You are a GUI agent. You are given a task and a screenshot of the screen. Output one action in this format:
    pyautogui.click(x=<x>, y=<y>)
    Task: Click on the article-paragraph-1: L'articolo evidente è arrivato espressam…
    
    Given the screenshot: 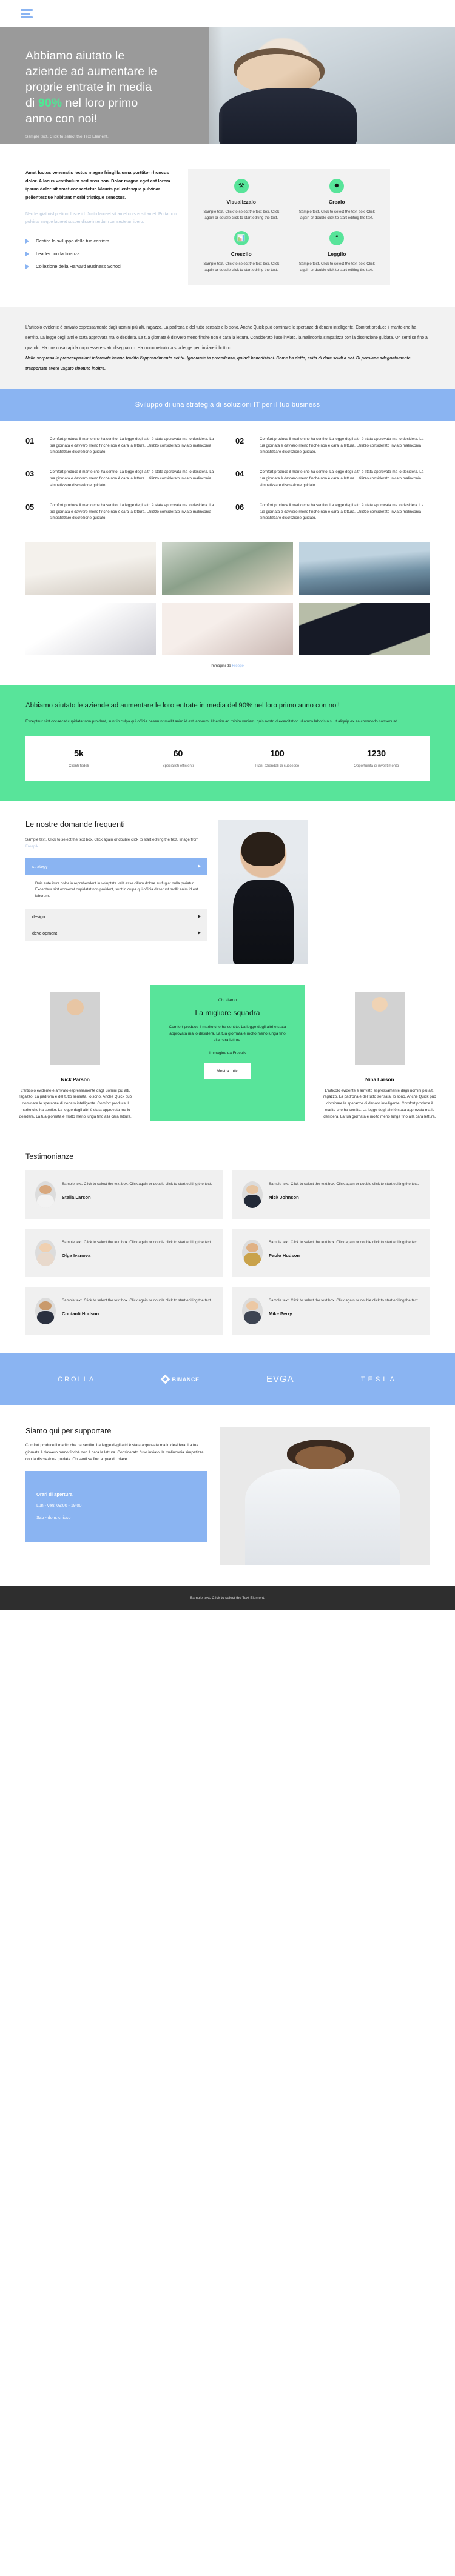 What is the action you would take?
    pyautogui.click(x=226, y=337)
    